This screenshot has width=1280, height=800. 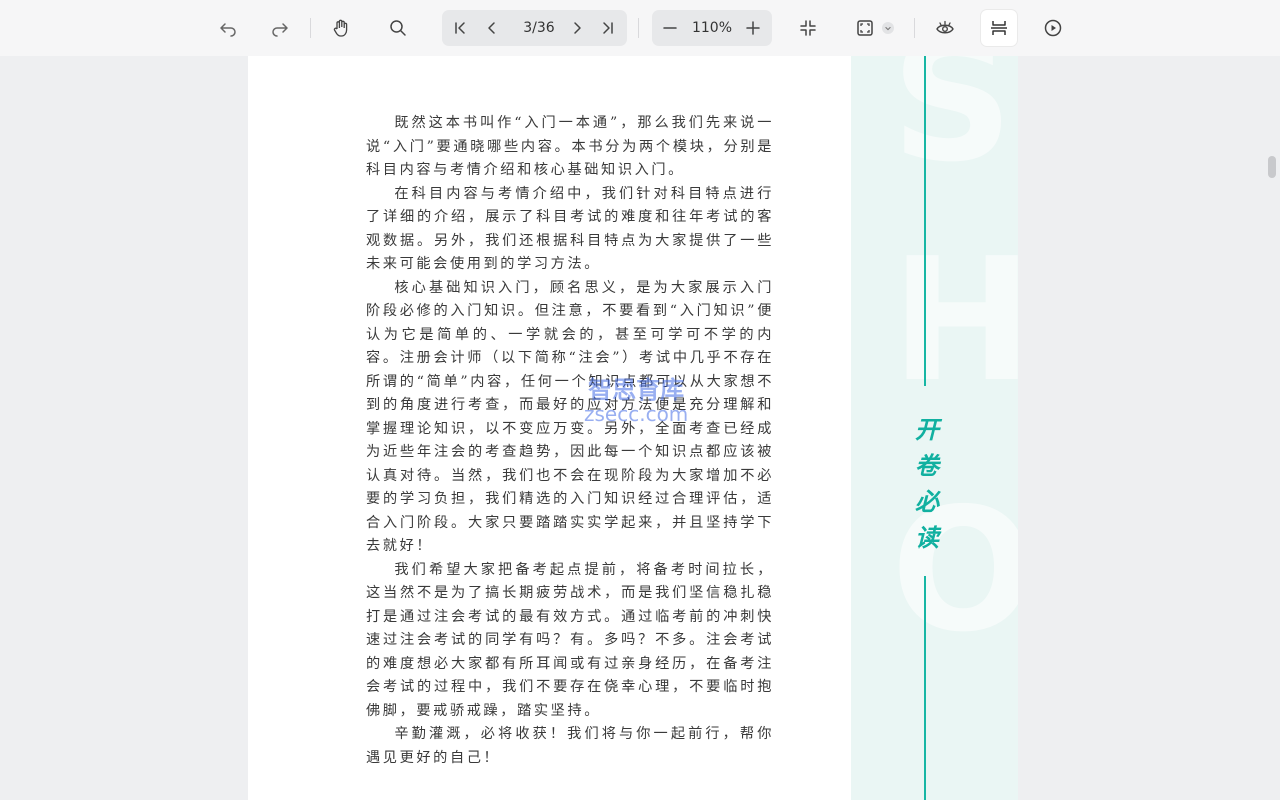 I want to click on watermark: 智思育库 zsecc.com, so click(x=636, y=402).